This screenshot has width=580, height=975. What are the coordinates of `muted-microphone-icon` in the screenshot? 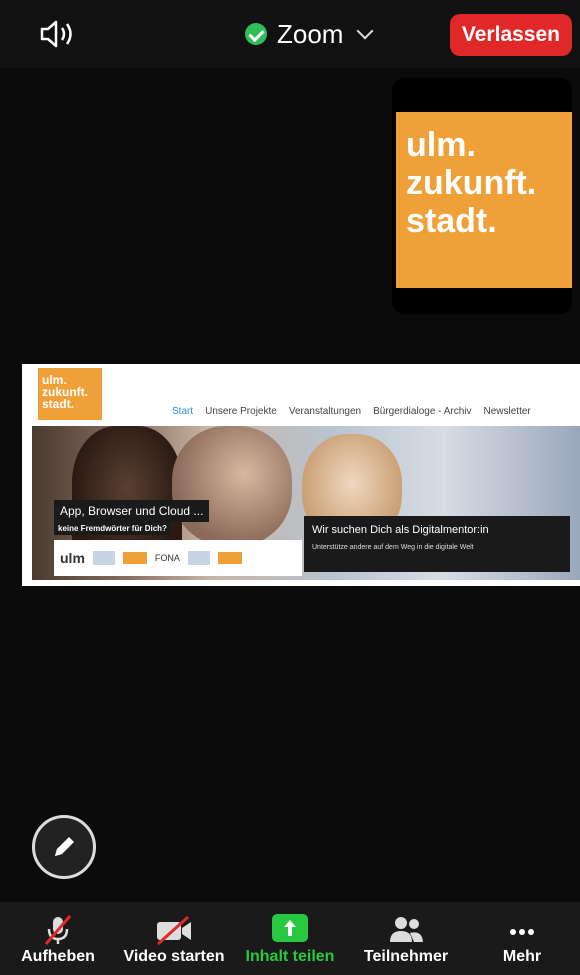 It's located at (58, 930).